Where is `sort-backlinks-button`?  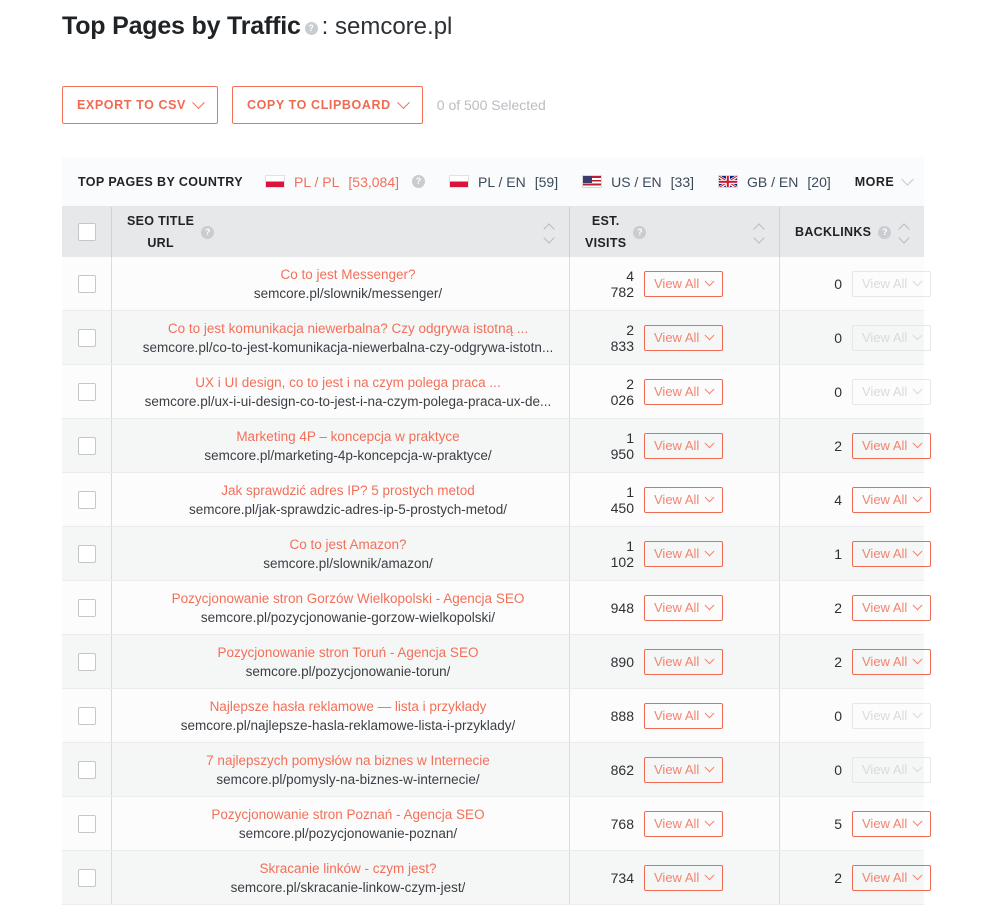 sort-backlinks-button is located at coordinates (905, 232).